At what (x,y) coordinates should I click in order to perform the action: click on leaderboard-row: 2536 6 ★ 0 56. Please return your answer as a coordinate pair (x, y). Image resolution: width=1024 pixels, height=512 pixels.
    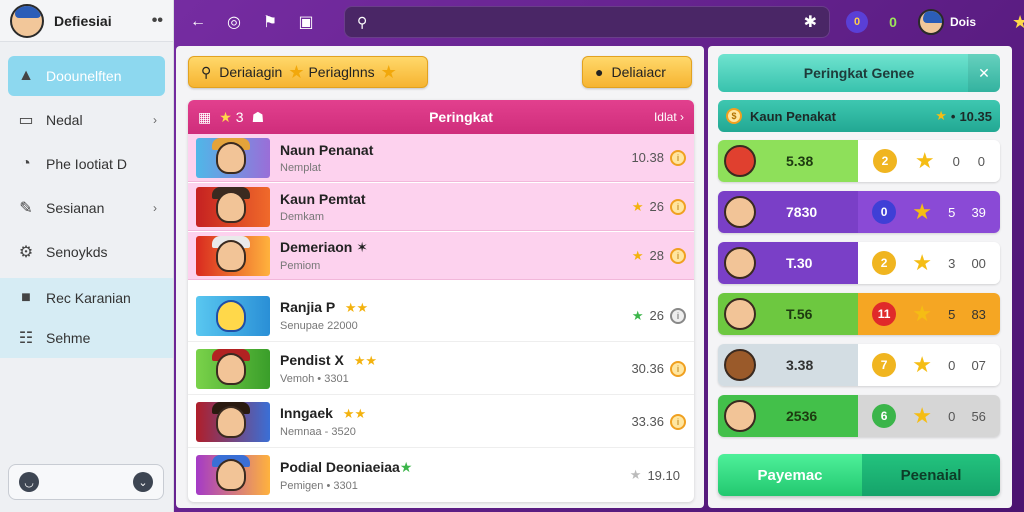
    Looking at the image, I should click on (859, 416).